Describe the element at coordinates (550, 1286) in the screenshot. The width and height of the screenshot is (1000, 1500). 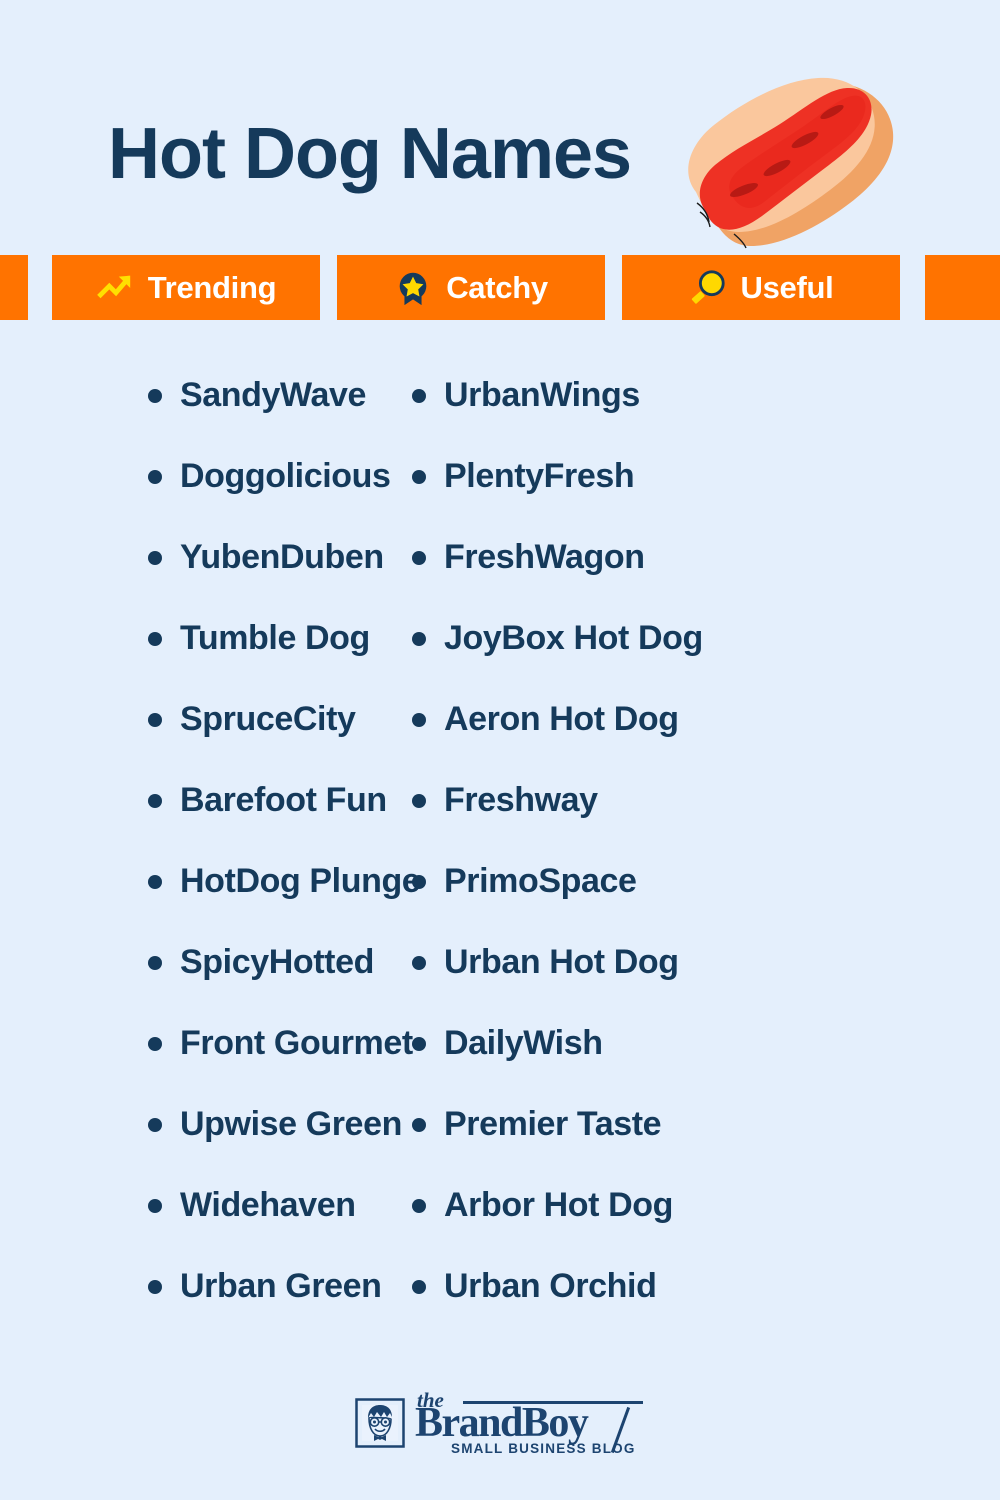
I see `list-item-label: Urban Orchid` at that location.